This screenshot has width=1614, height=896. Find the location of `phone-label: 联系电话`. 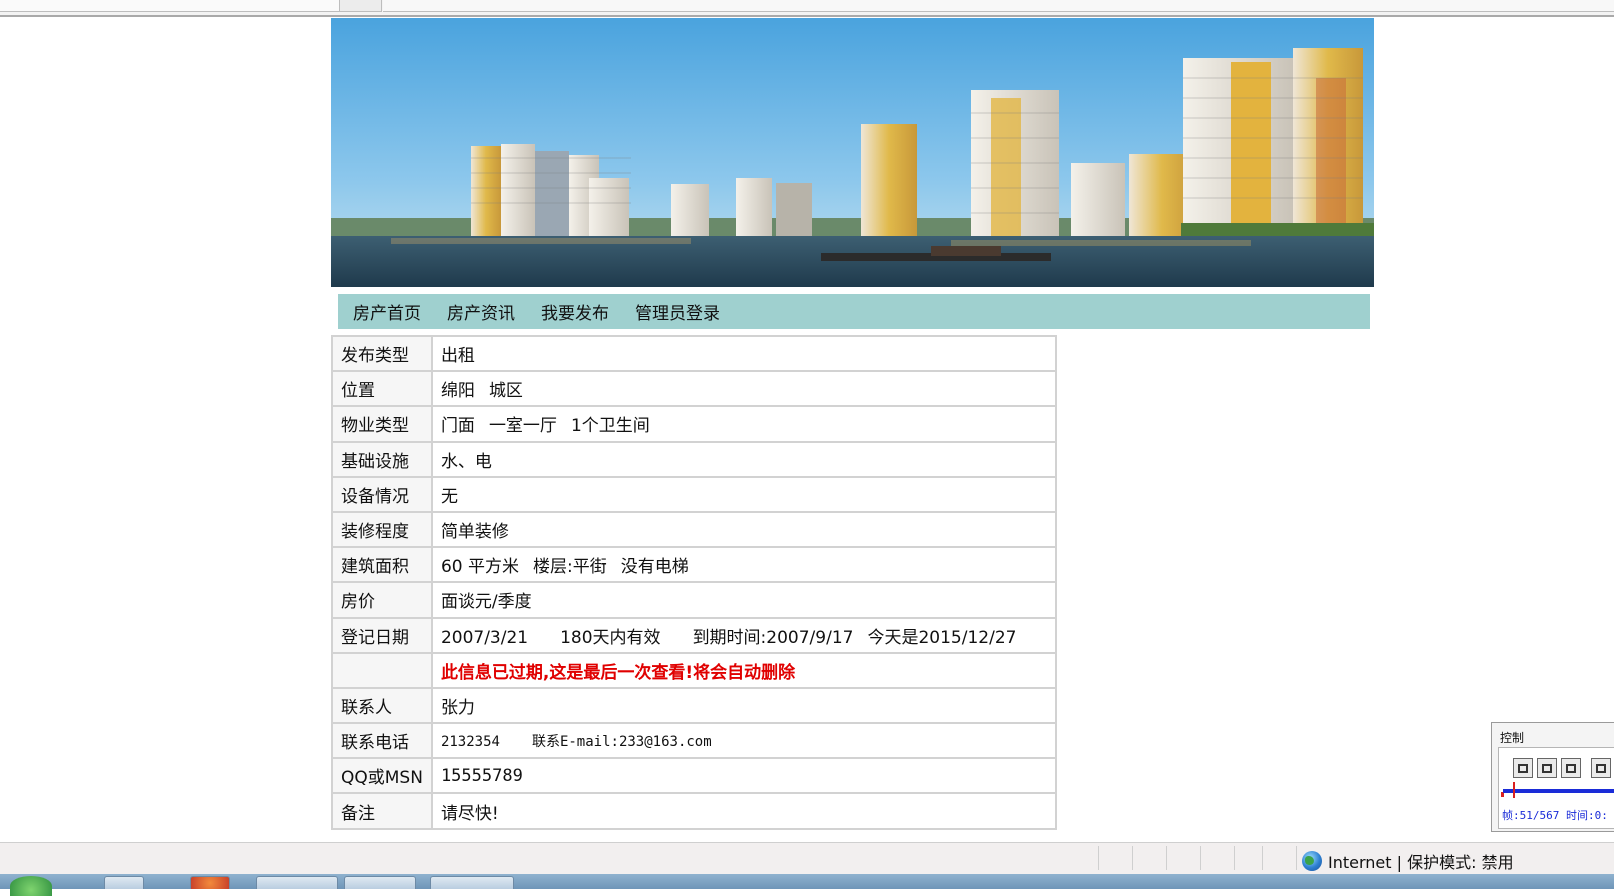

phone-label: 联系电话 is located at coordinates (382, 741).